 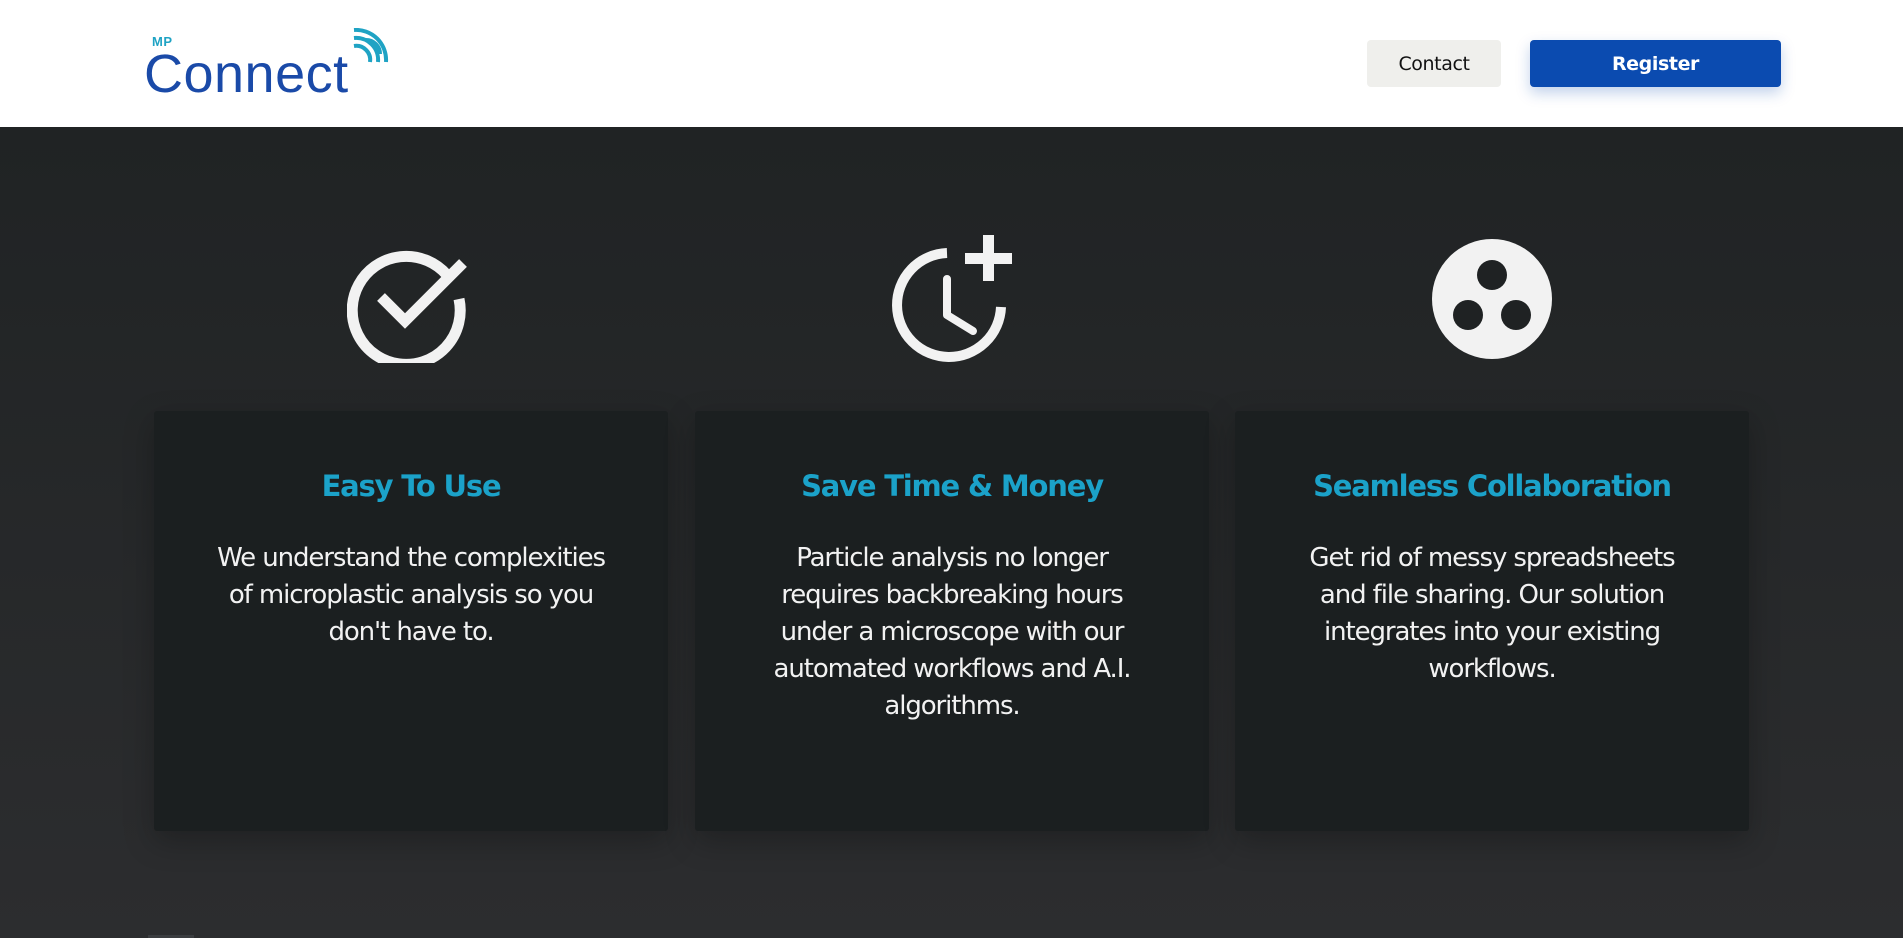 I want to click on contact-button: Contact, so click(x=1434, y=63).